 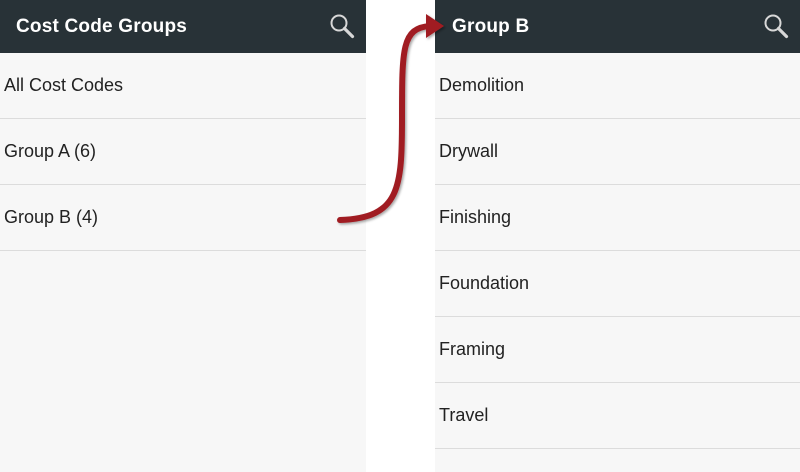 I want to click on list-item-framing: Framing, so click(x=617, y=350).